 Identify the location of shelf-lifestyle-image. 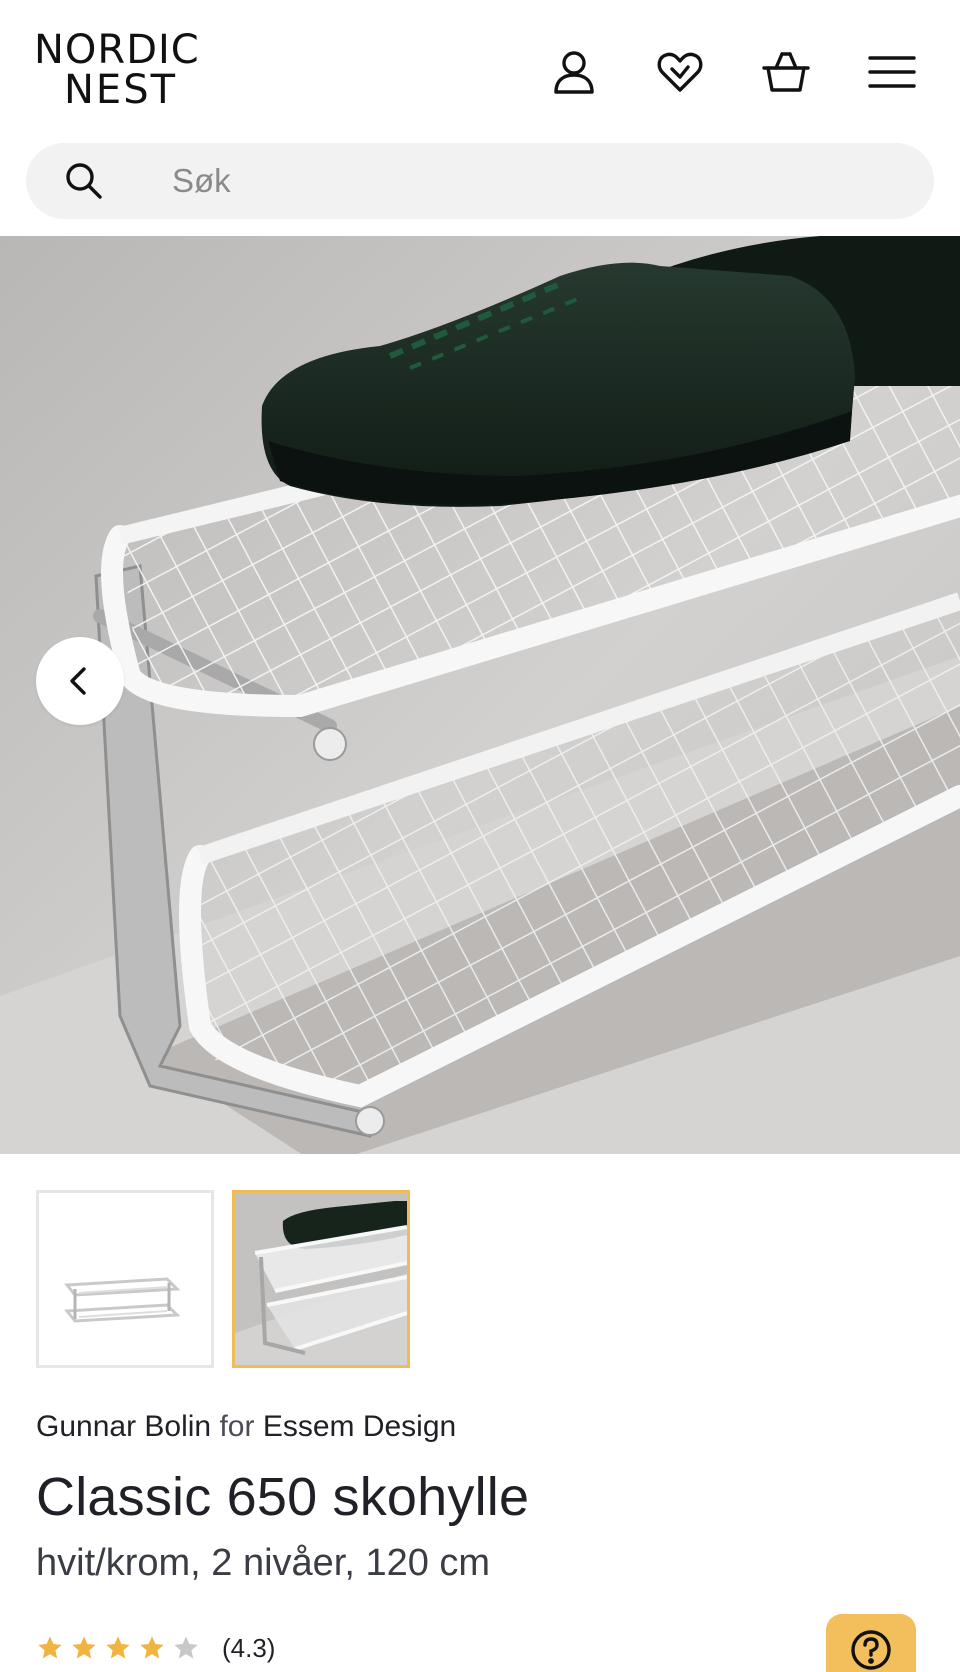
(321, 1279).